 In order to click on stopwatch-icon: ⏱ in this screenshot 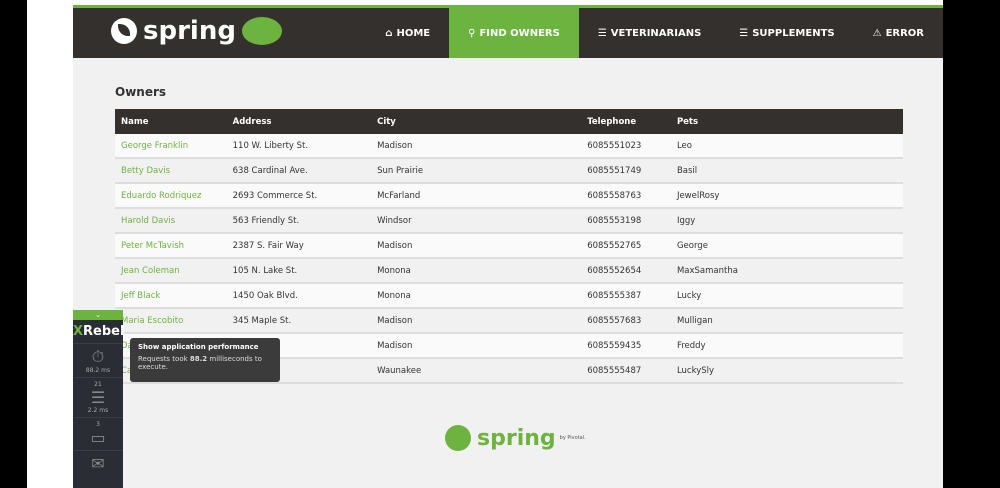, I will do `click(98, 356)`.